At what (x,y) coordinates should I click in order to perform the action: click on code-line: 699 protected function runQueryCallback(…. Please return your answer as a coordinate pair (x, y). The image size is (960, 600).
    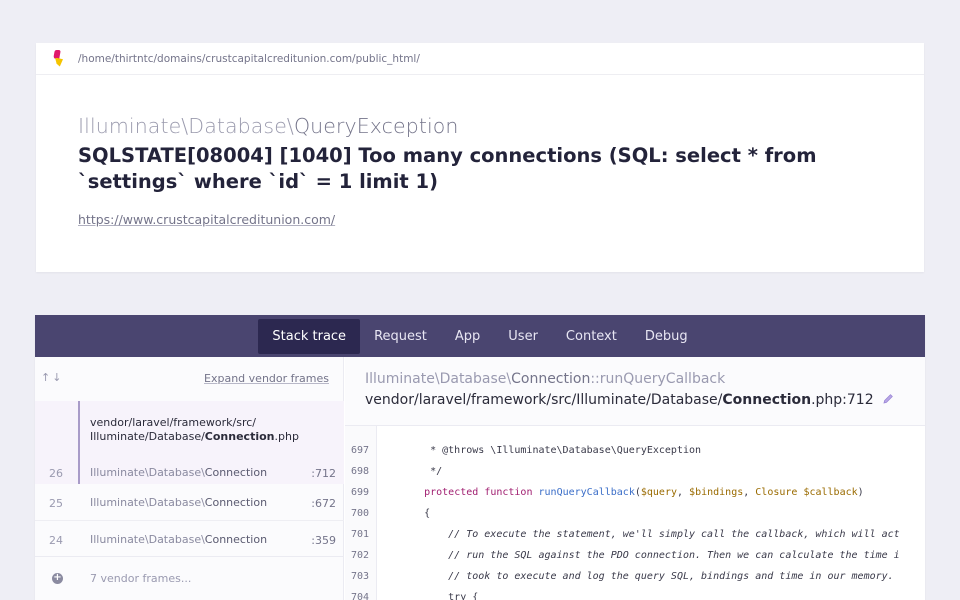
    Looking at the image, I should click on (635, 492).